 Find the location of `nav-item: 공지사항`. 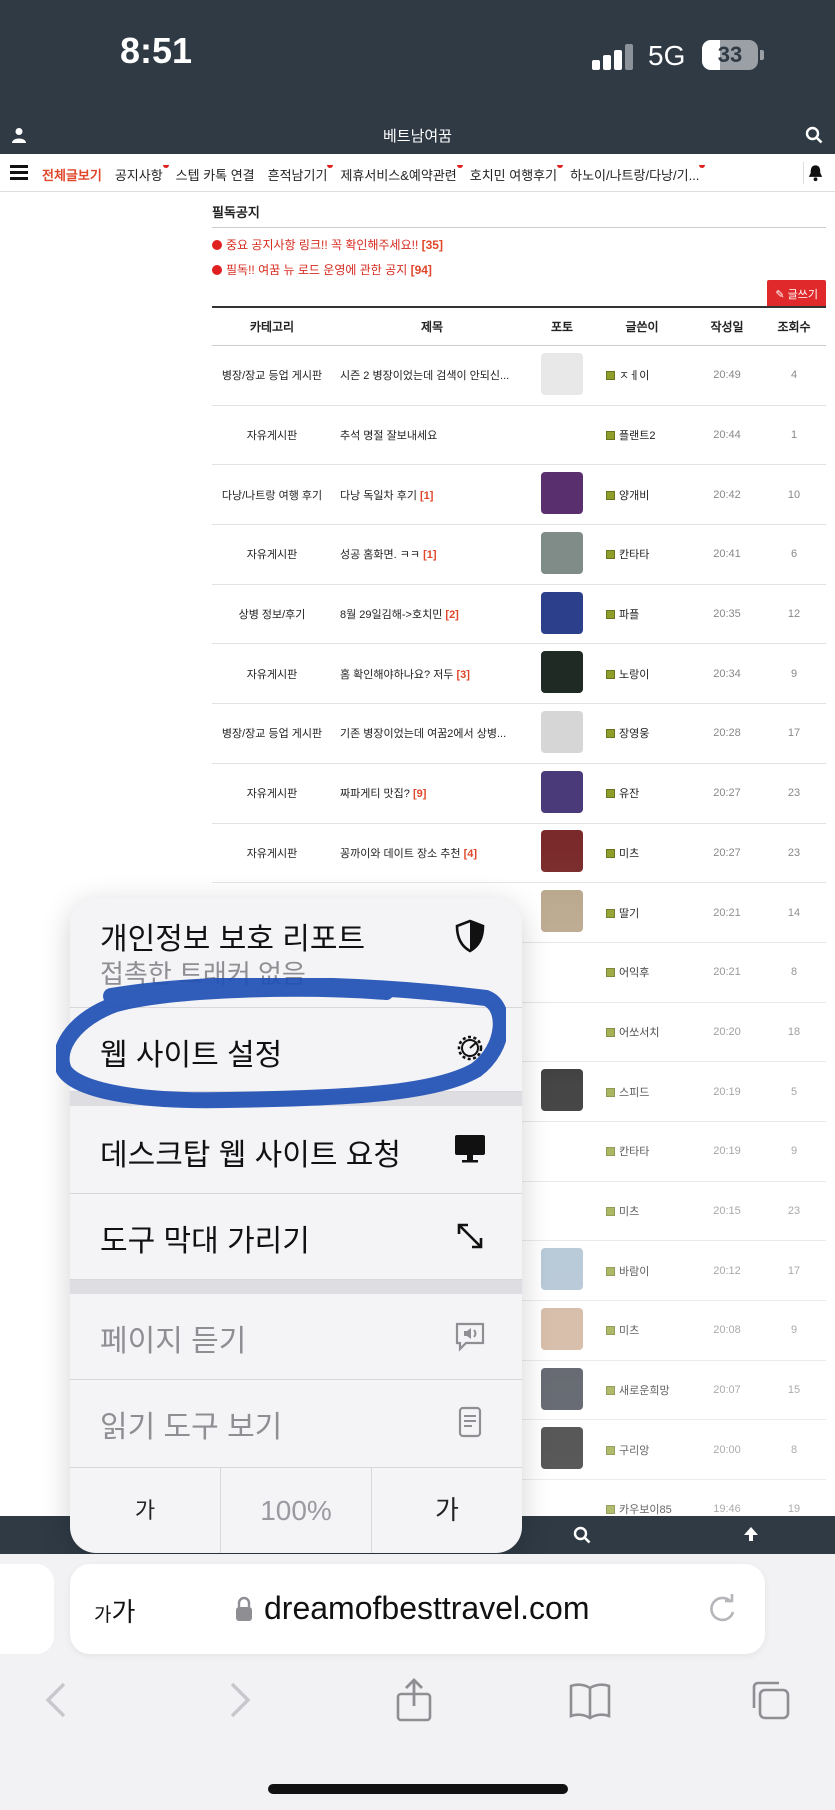

nav-item: 공지사항 is located at coordinates (142, 174).